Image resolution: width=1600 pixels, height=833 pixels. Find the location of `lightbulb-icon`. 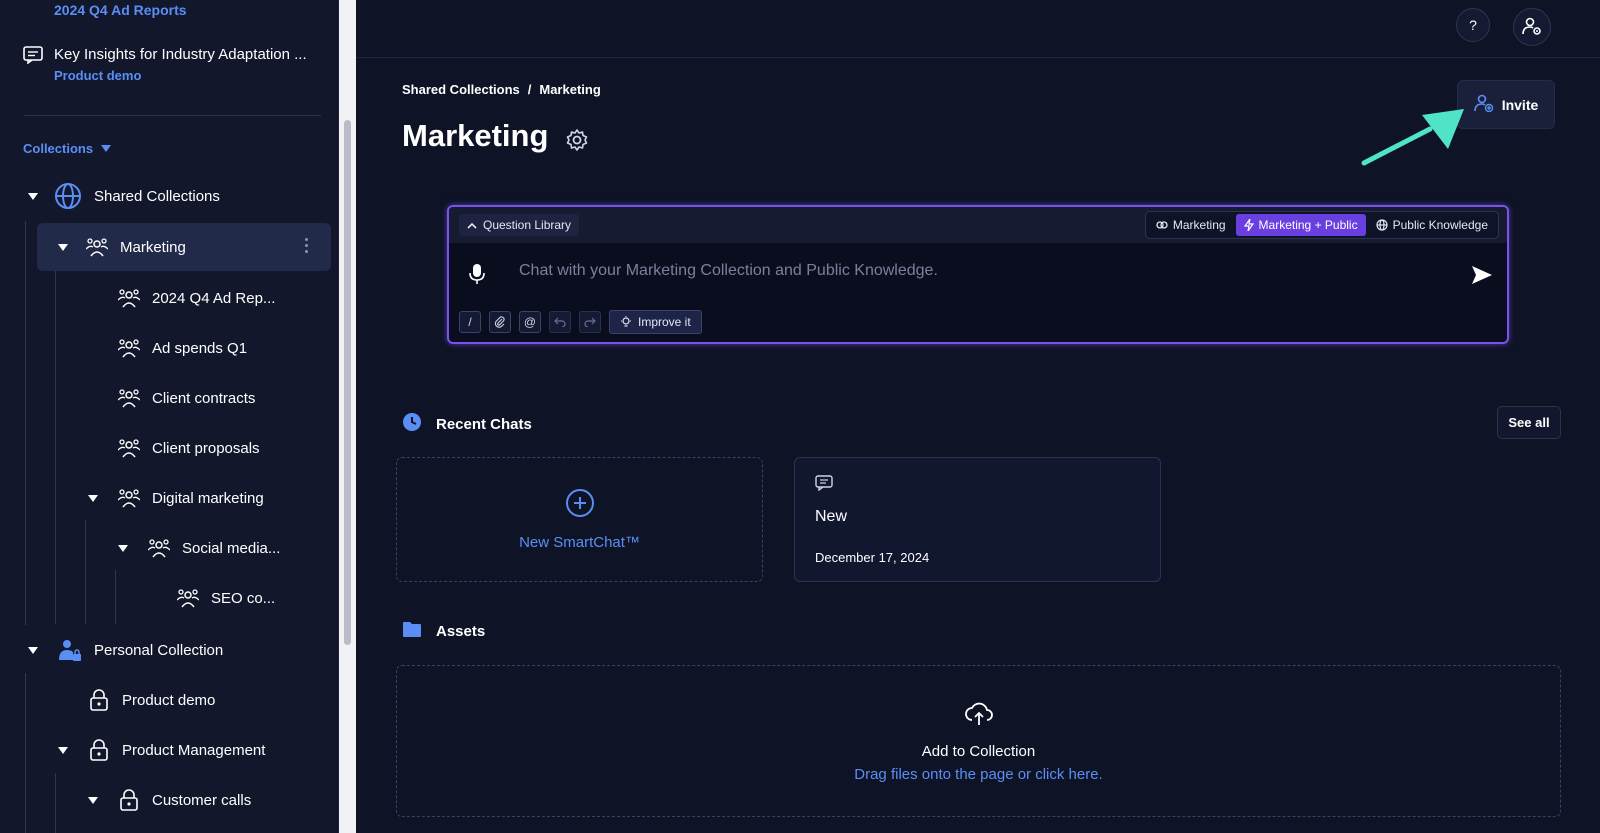

lightbulb-icon is located at coordinates (626, 321).